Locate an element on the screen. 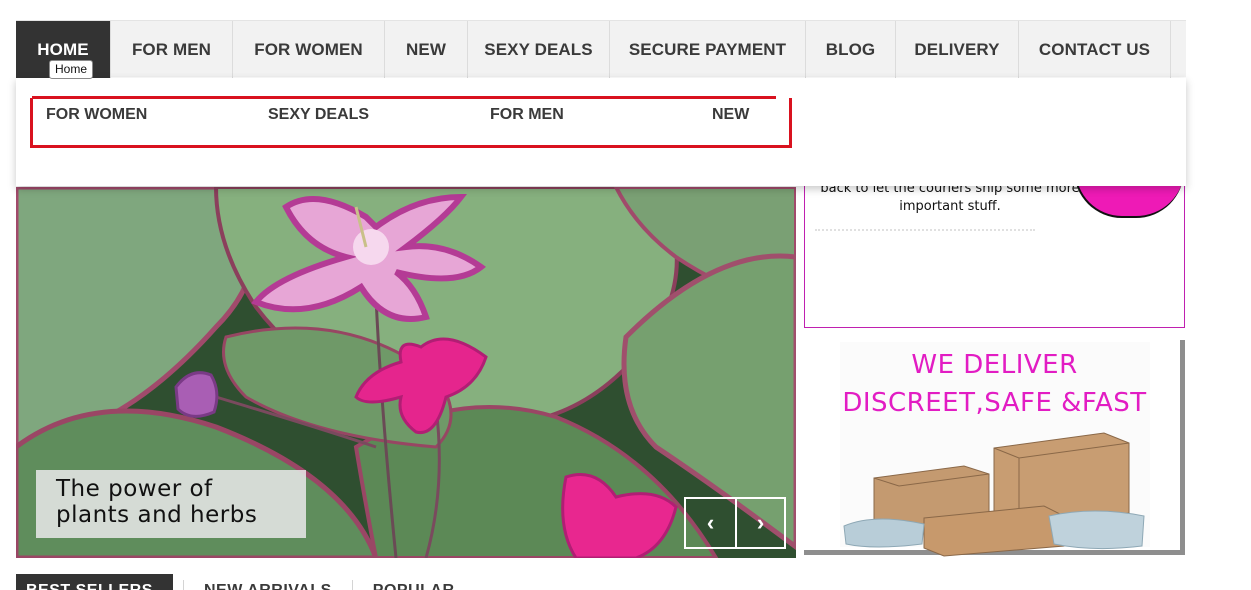 This screenshot has height=590, width=1251. tab-new-arrivals: NEW ARRIVALS is located at coordinates (268, 582).